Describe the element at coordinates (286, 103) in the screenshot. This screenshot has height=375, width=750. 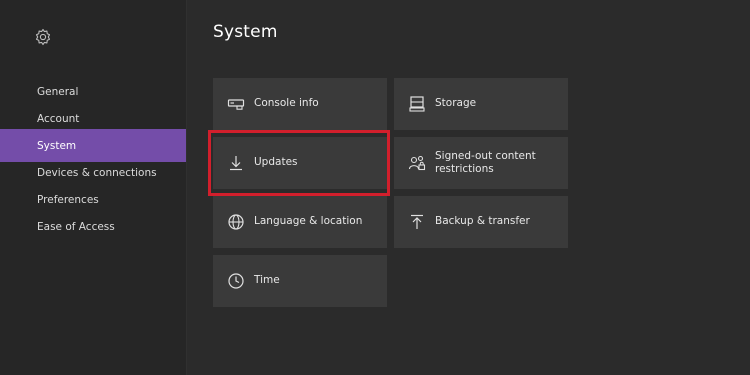
I see `console-info-label: Console info` at that location.